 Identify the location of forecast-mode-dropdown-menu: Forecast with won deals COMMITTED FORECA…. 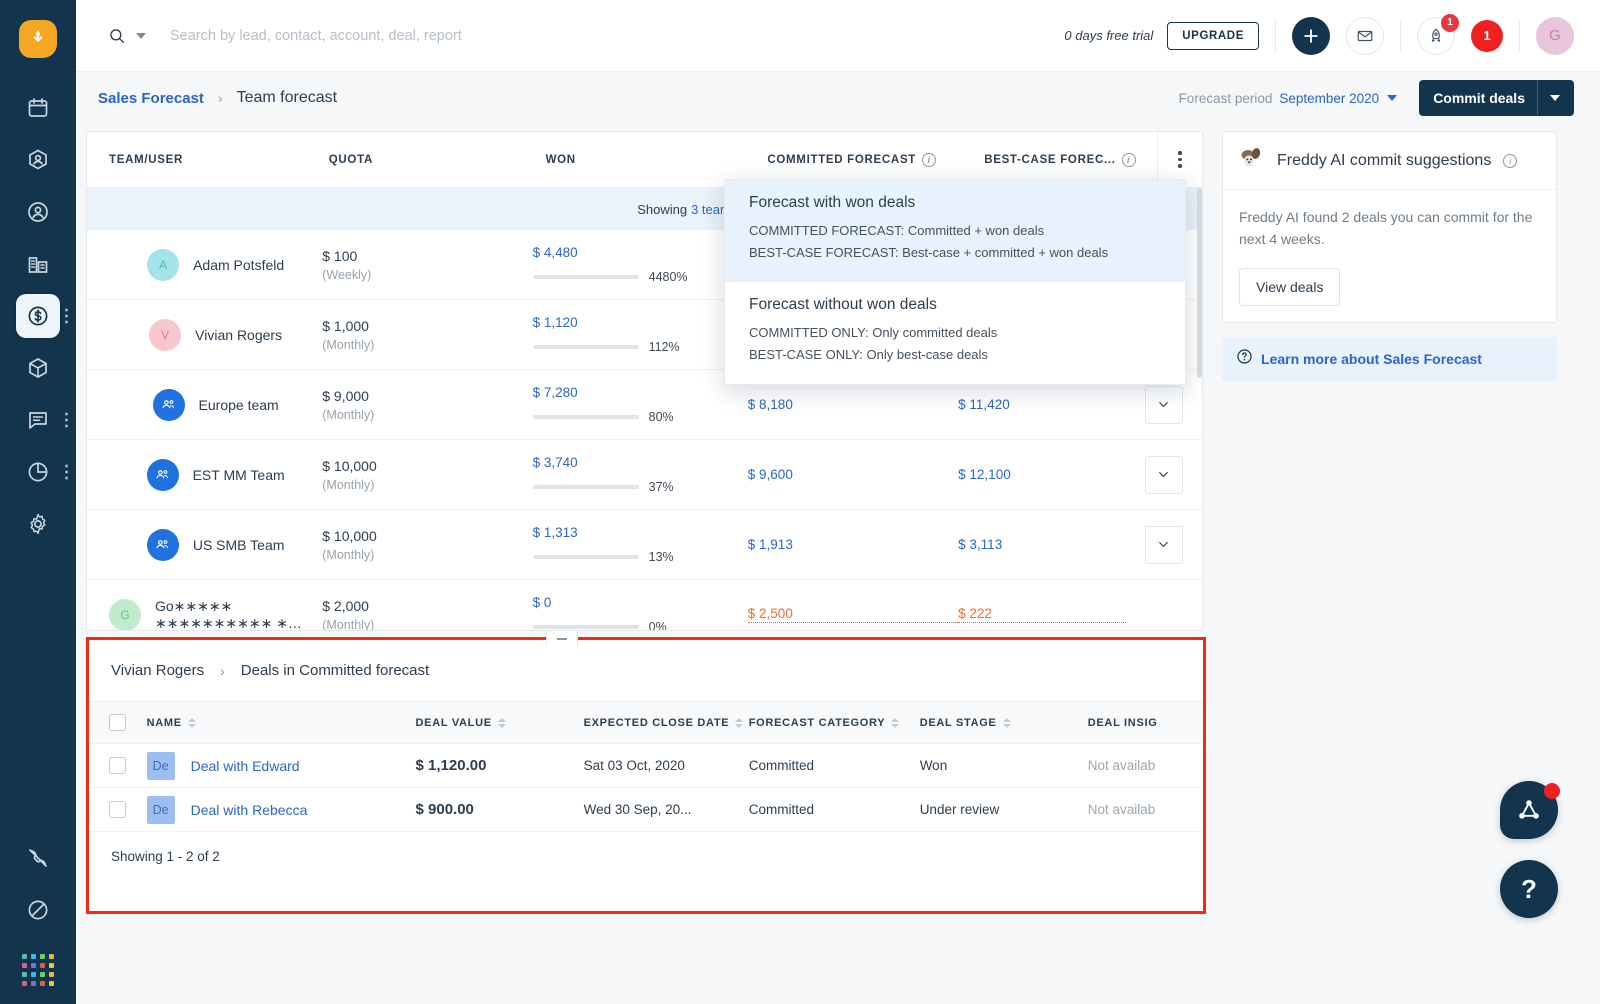
(955, 282).